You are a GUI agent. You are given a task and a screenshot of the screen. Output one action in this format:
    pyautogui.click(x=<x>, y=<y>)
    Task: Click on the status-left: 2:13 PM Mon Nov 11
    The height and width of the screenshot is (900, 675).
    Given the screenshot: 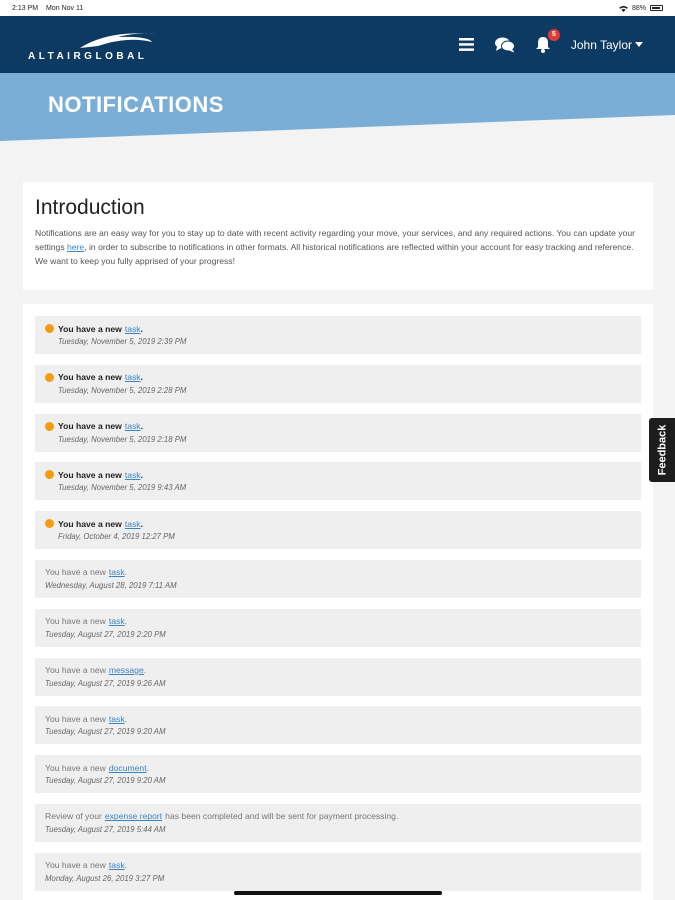 What is the action you would take?
    pyautogui.click(x=50, y=8)
    